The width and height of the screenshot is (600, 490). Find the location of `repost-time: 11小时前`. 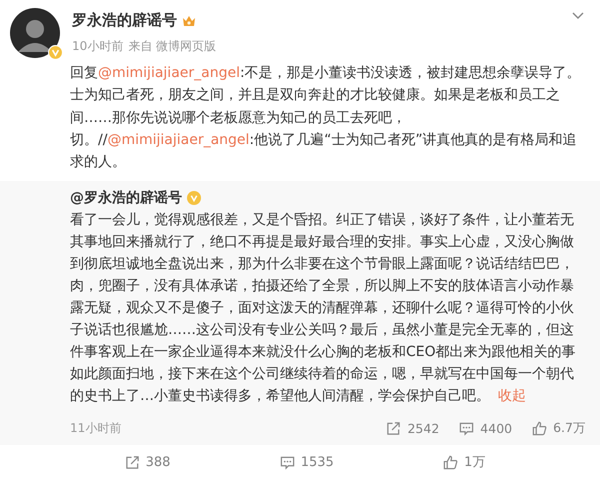

repost-time: 11小时前 is located at coordinates (96, 428).